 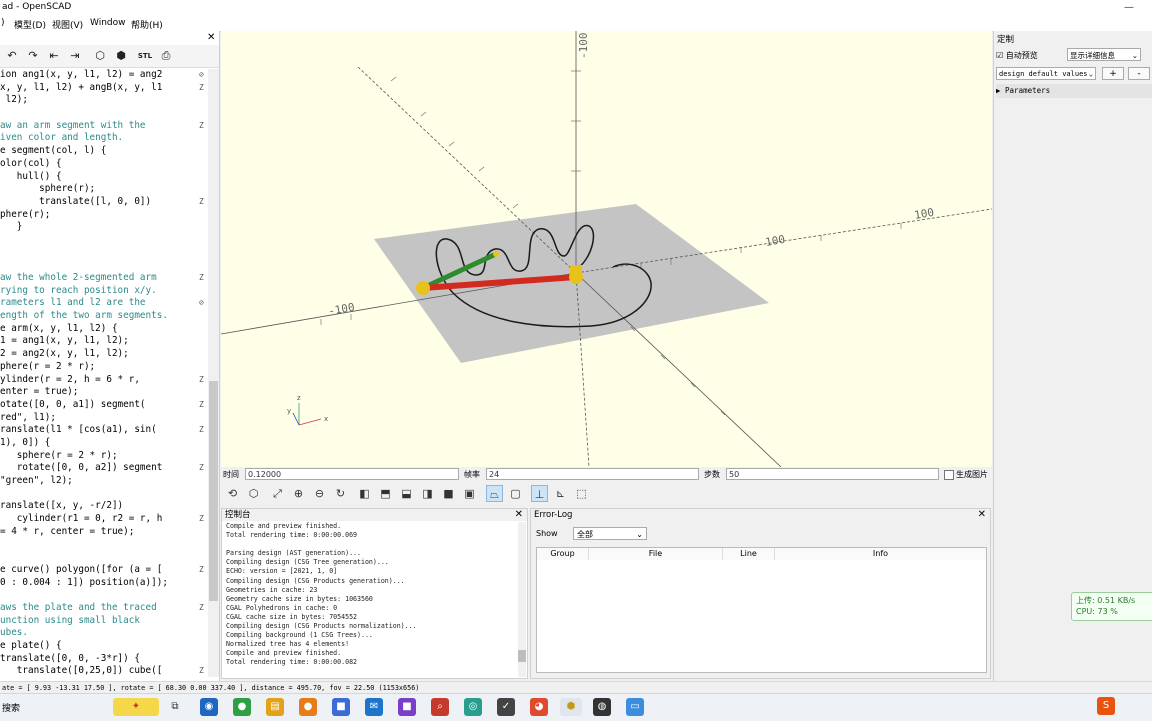 I want to click on add-preset-button: +, so click(x=1113, y=73).